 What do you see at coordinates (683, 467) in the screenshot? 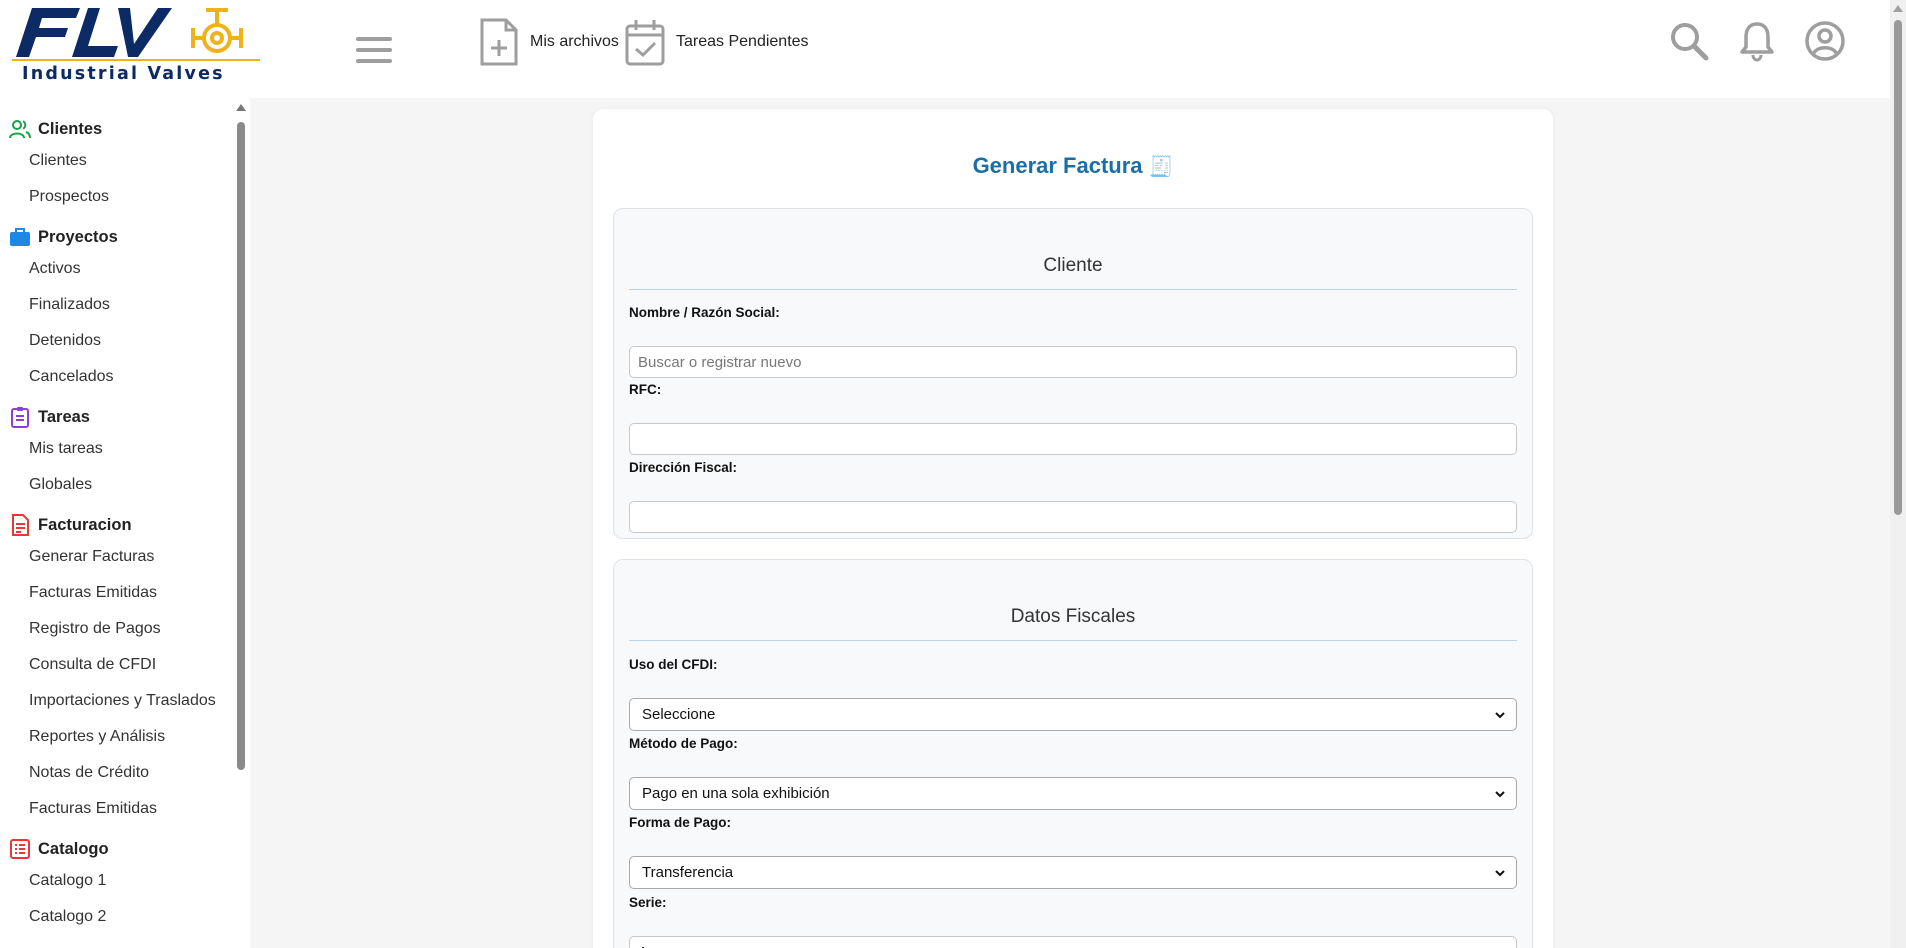
I see `direccion-fiscal-label: Dirección Fiscal:` at bounding box center [683, 467].